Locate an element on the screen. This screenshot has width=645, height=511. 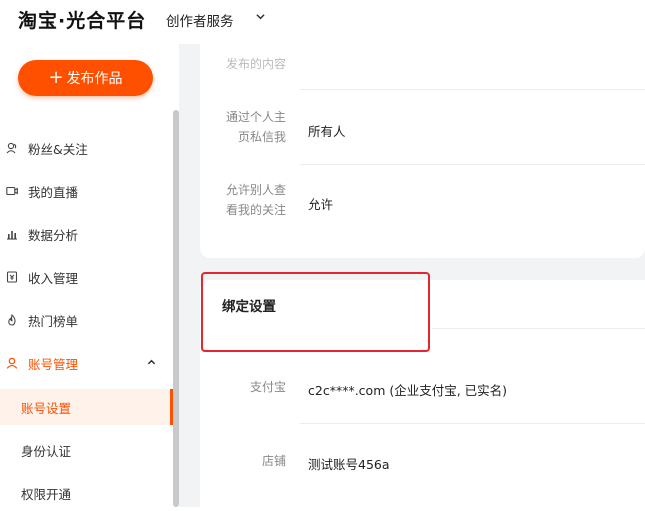
sidebar-item-label: 数据分析 is located at coordinates (53, 235).